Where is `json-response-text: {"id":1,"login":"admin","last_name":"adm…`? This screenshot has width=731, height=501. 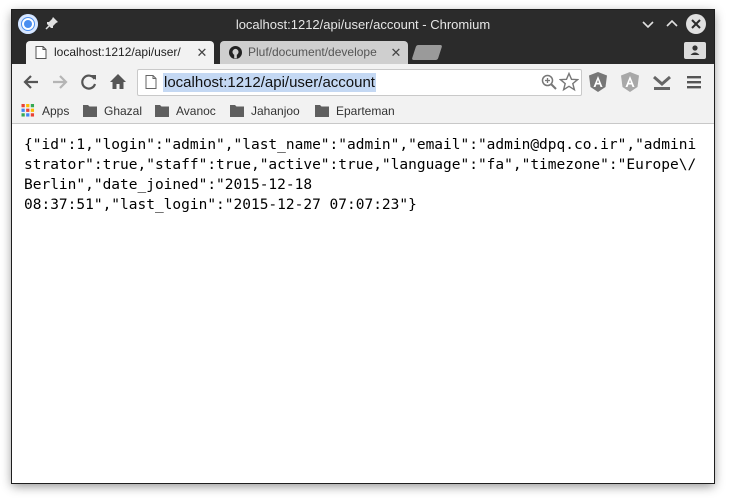
json-response-text: {"id":1,"login":"admin","last_name":"adm… is located at coordinates (360, 175).